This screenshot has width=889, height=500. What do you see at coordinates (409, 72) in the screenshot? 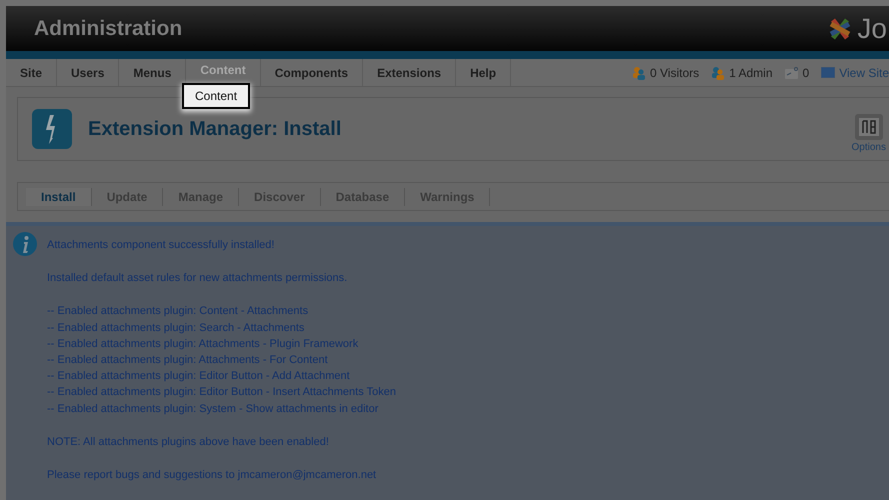
I see `menu-item: Extensions` at bounding box center [409, 72].